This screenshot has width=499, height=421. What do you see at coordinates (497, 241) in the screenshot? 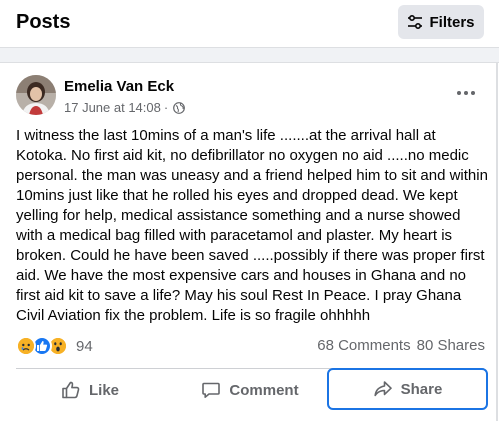
I see `card-edge` at bounding box center [497, 241].